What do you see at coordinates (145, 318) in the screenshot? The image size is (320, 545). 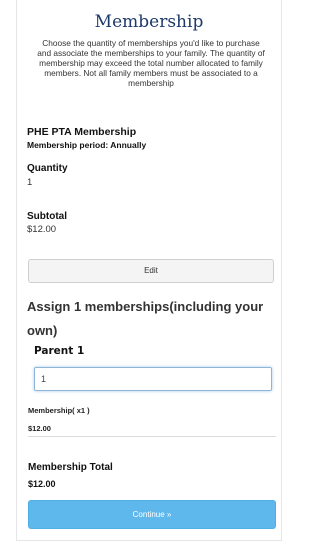 I see `assign-heading: Assign 1 memberships(including your own)` at bounding box center [145, 318].